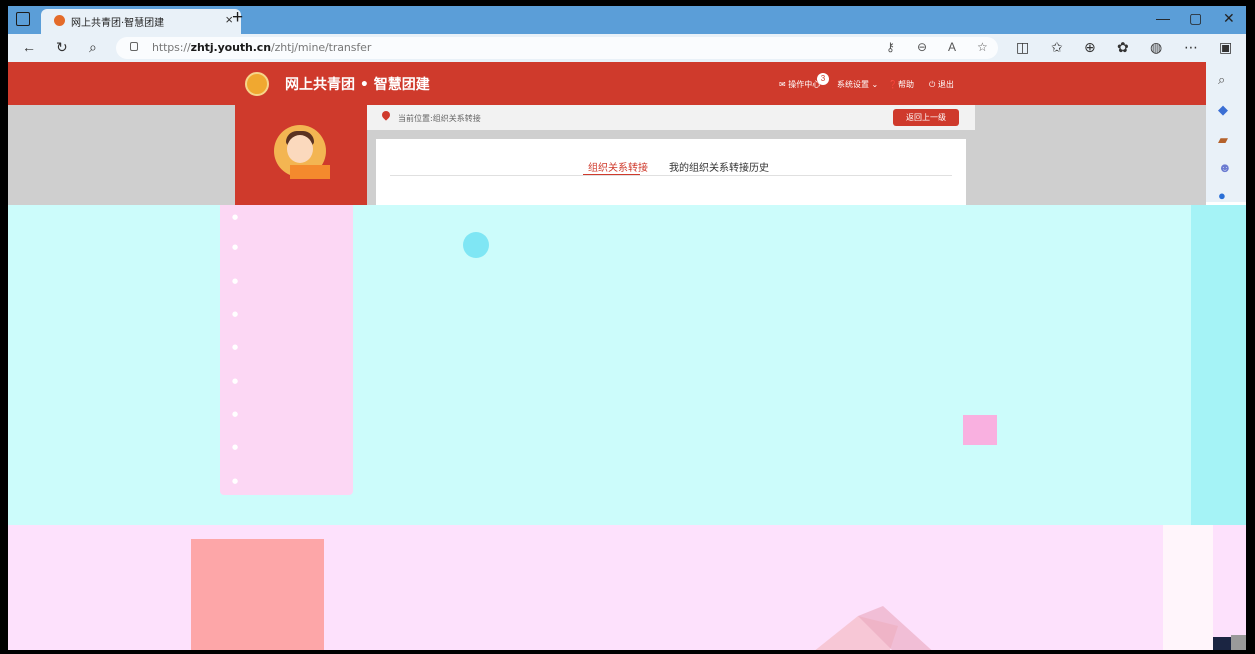 The width and height of the screenshot is (1255, 654). Describe the element at coordinates (952, 47) in the screenshot. I see `read-aloud-icon: A` at that location.